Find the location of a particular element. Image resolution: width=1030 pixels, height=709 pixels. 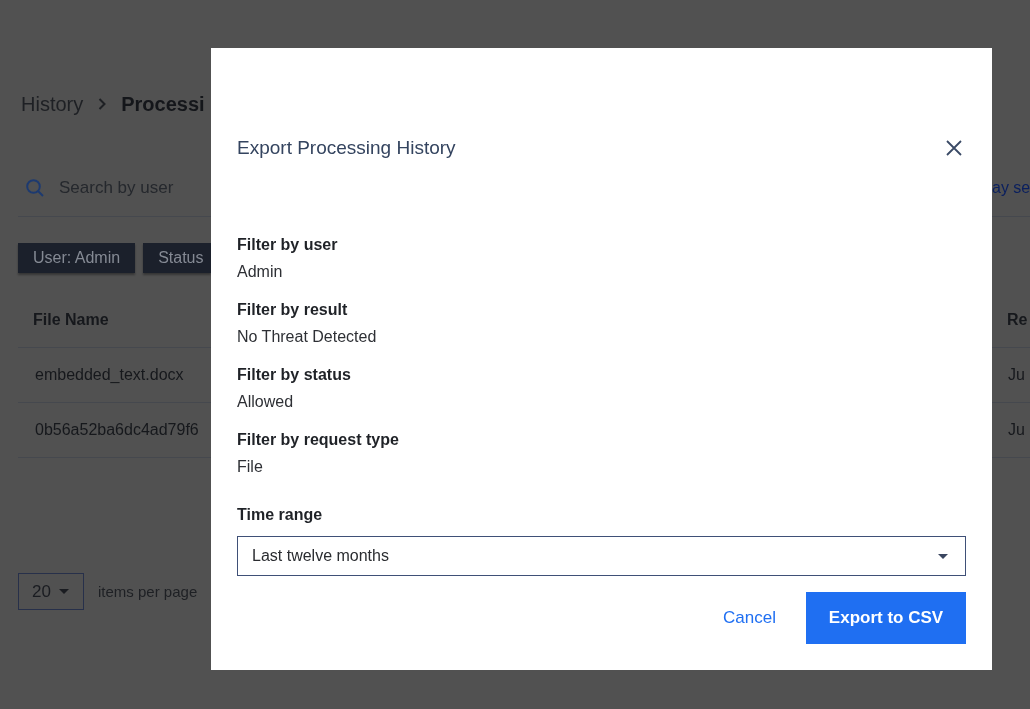

table-header-cell: File Name is located at coordinates (71, 320).